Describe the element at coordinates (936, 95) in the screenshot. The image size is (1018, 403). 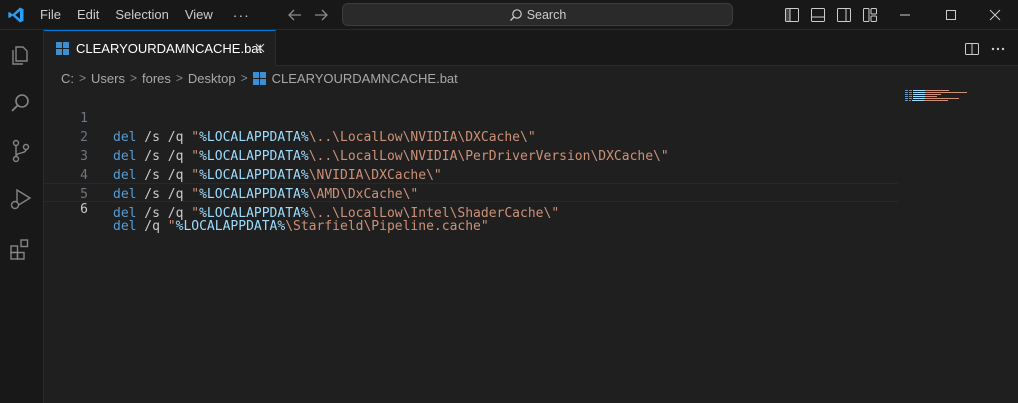
I see `minimap-lines` at that location.